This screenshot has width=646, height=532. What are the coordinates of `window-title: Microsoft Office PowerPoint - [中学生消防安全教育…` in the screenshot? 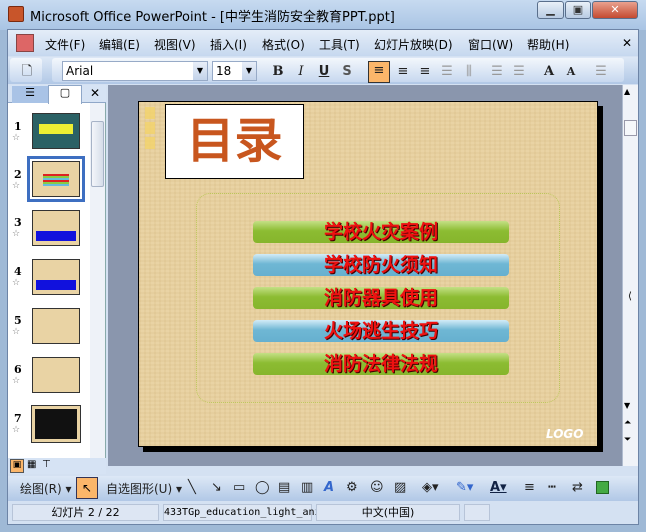 It's located at (212, 17).